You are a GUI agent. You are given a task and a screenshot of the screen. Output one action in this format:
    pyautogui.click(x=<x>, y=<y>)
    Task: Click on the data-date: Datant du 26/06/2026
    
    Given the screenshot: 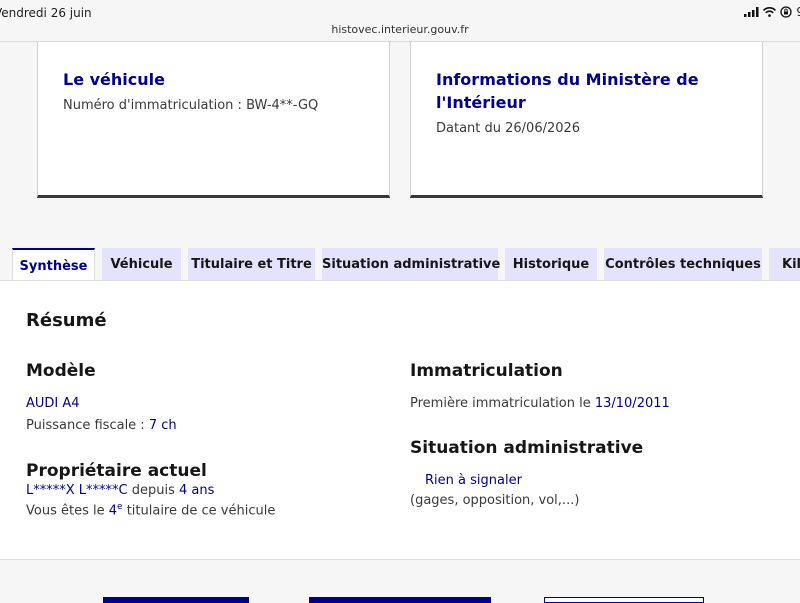 What is the action you would take?
    pyautogui.click(x=508, y=128)
    